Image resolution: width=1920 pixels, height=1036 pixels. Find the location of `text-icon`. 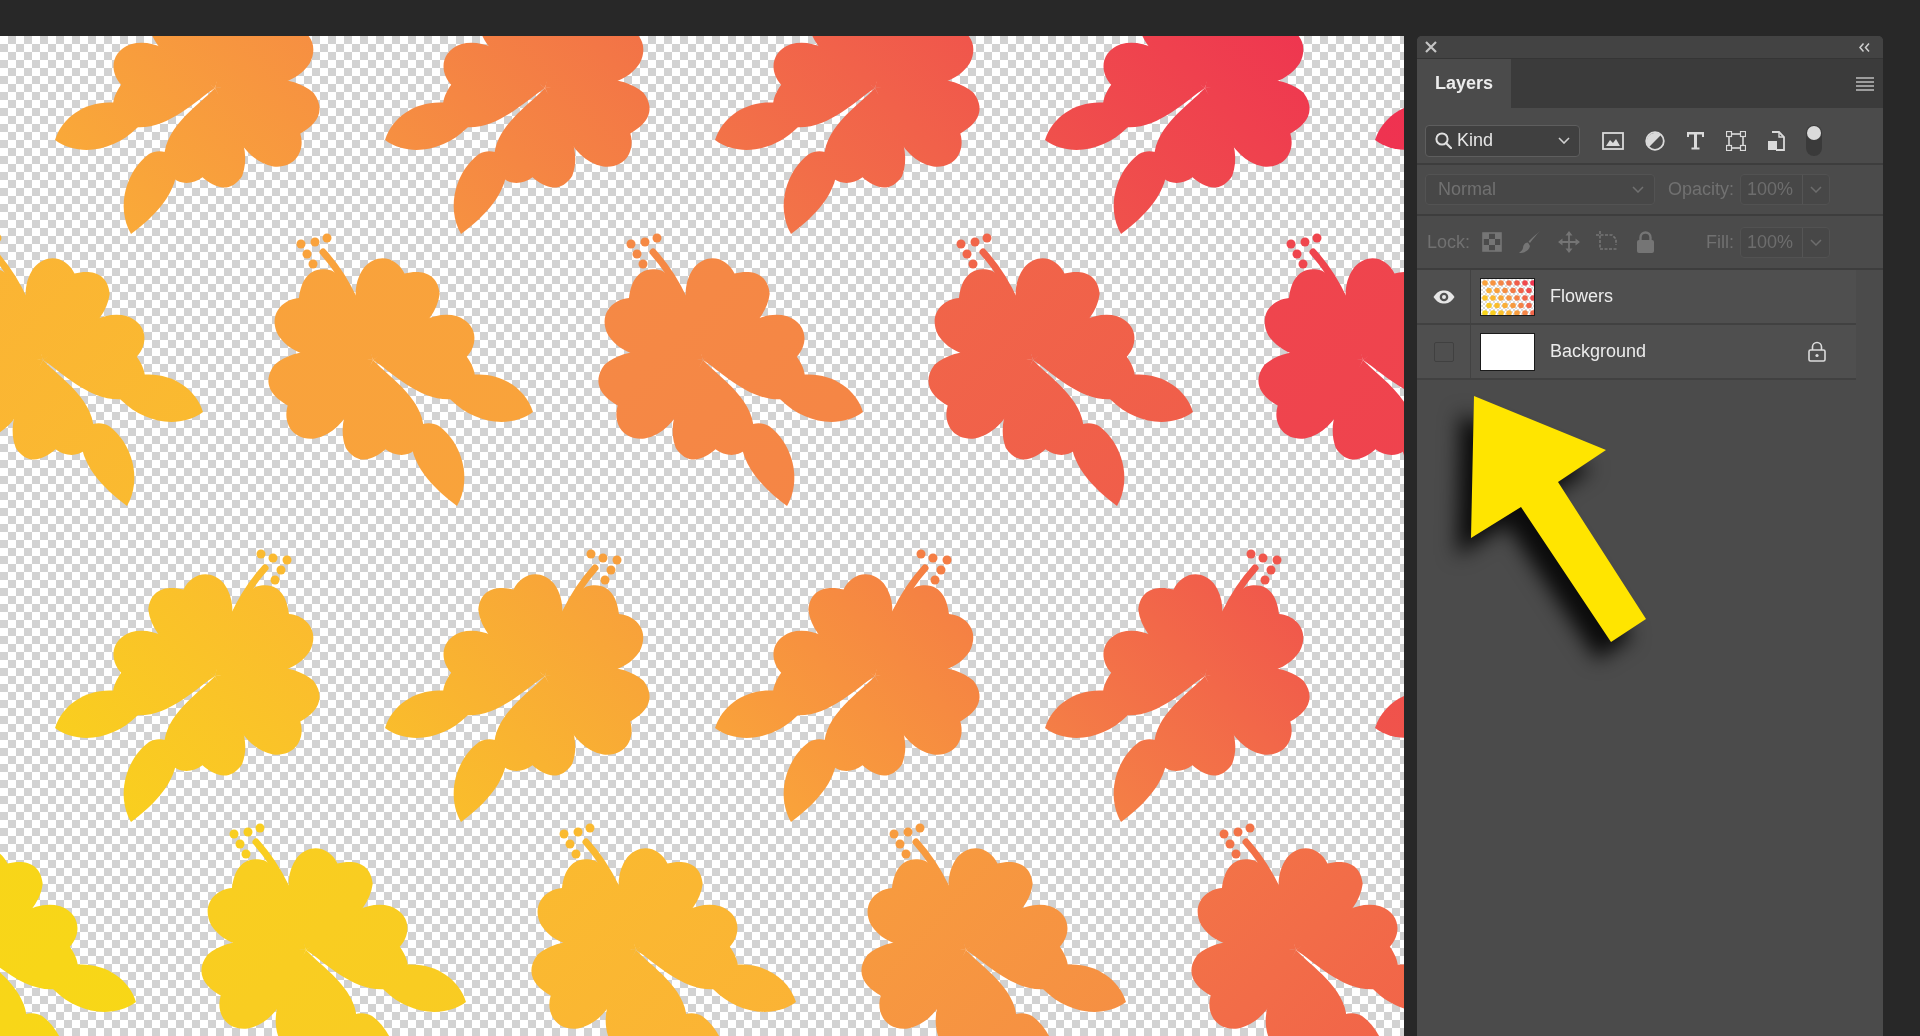

text-icon is located at coordinates (1695, 140).